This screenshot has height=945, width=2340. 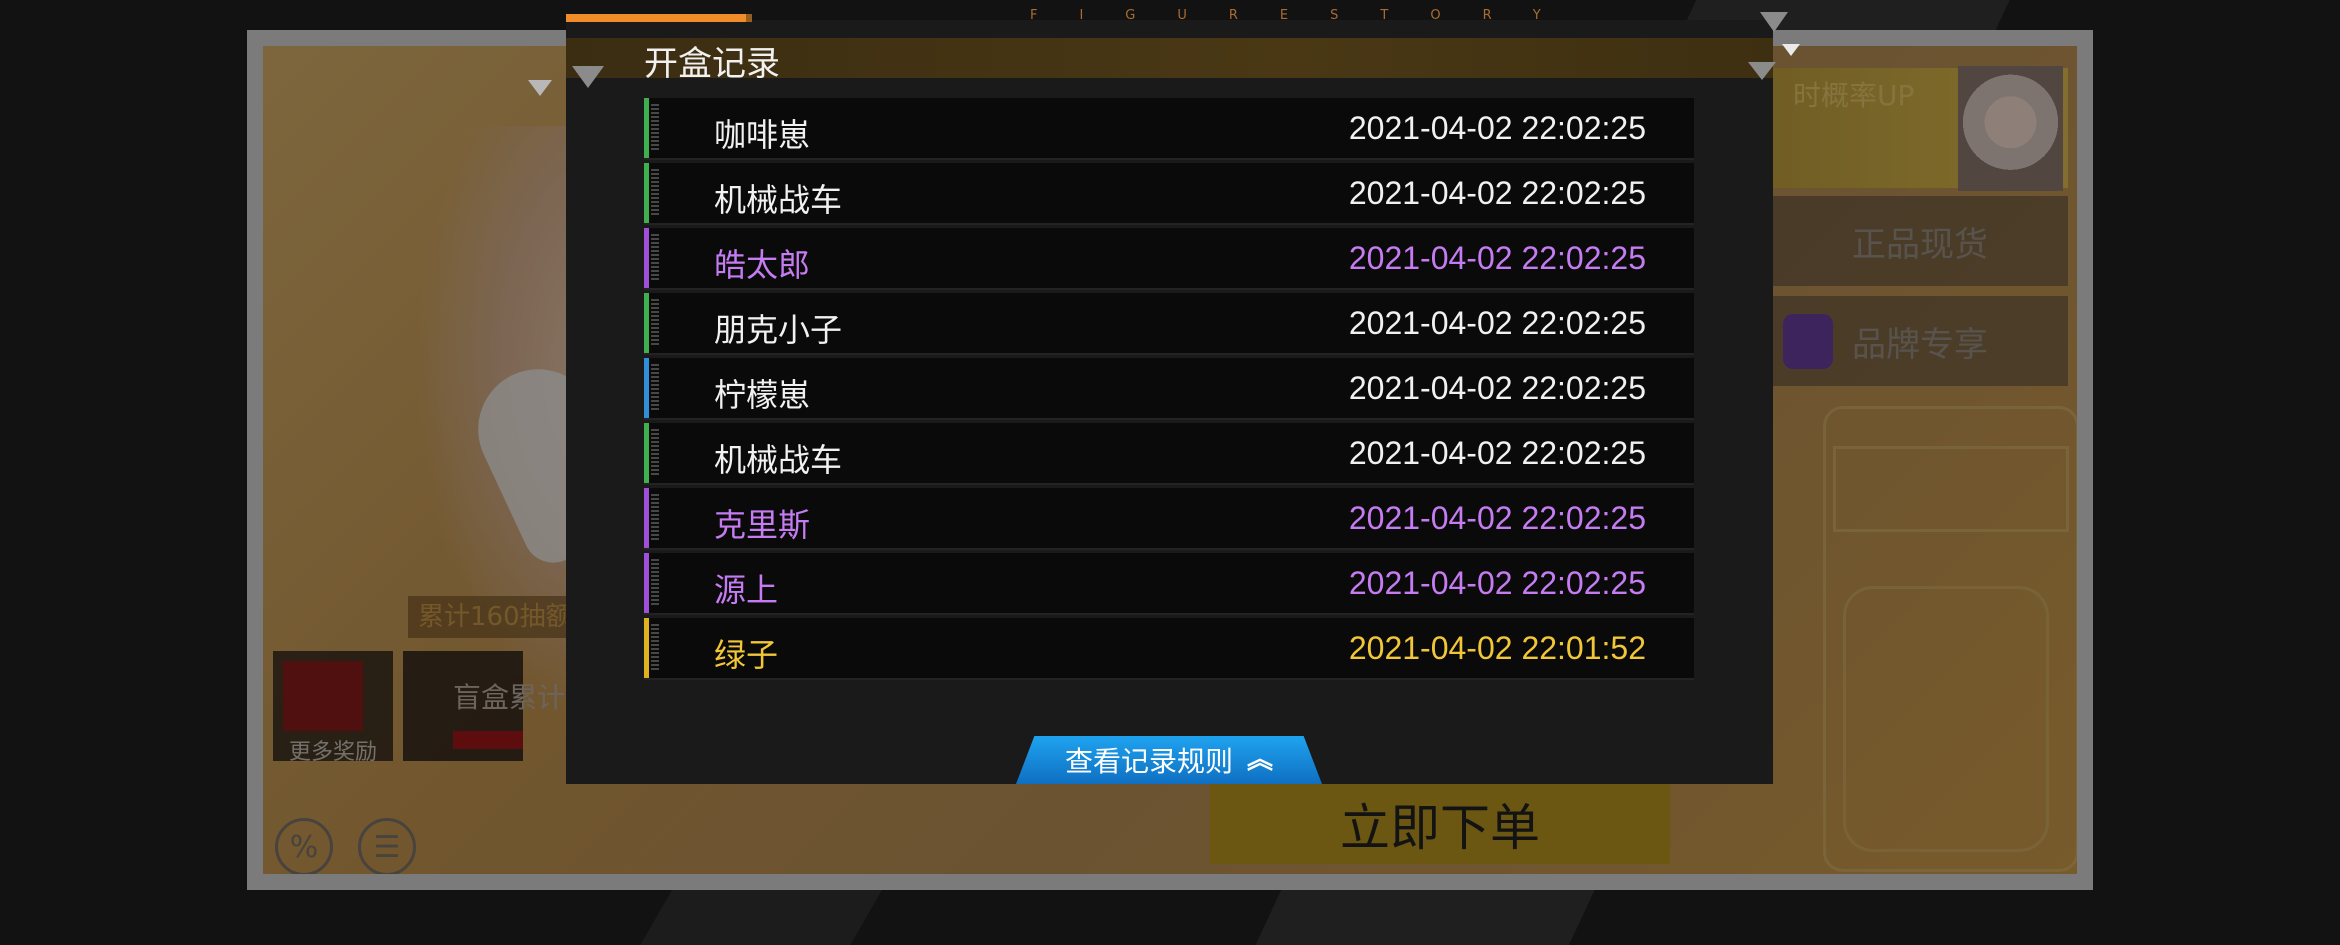 What do you see at coordinates (747, 18) in the screenshot?
I see `modal-orange-tick` at bounding box center [747, 18].